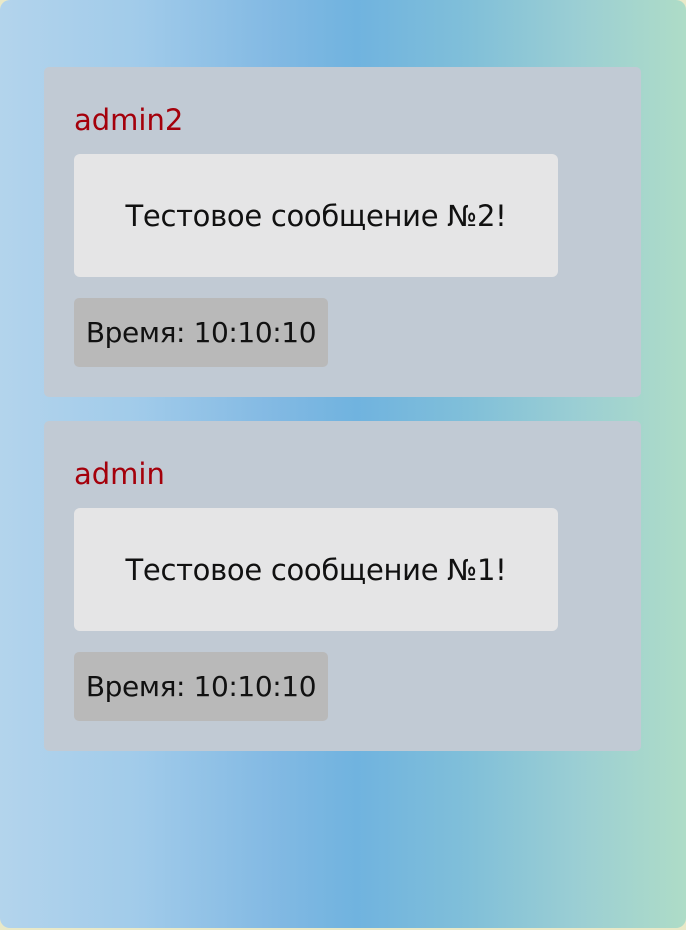 Image resolution: width=686 pixels, height=930 pixels. I want to click on message-text: Тестовое сообщение №2!, so click(316, 215).